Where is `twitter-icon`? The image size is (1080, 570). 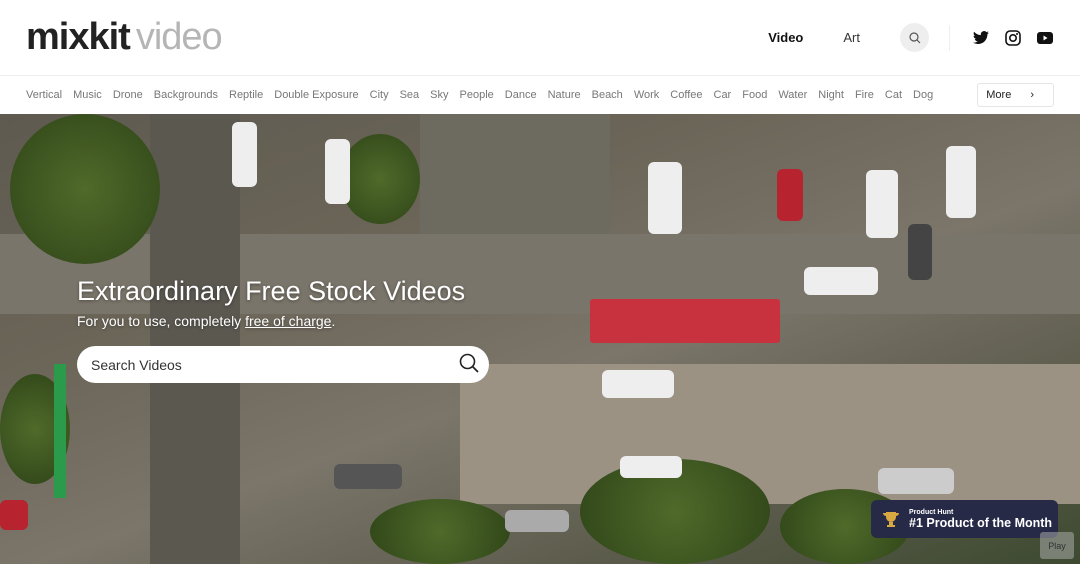
twitter-icon is located at coordinates (981, 38).